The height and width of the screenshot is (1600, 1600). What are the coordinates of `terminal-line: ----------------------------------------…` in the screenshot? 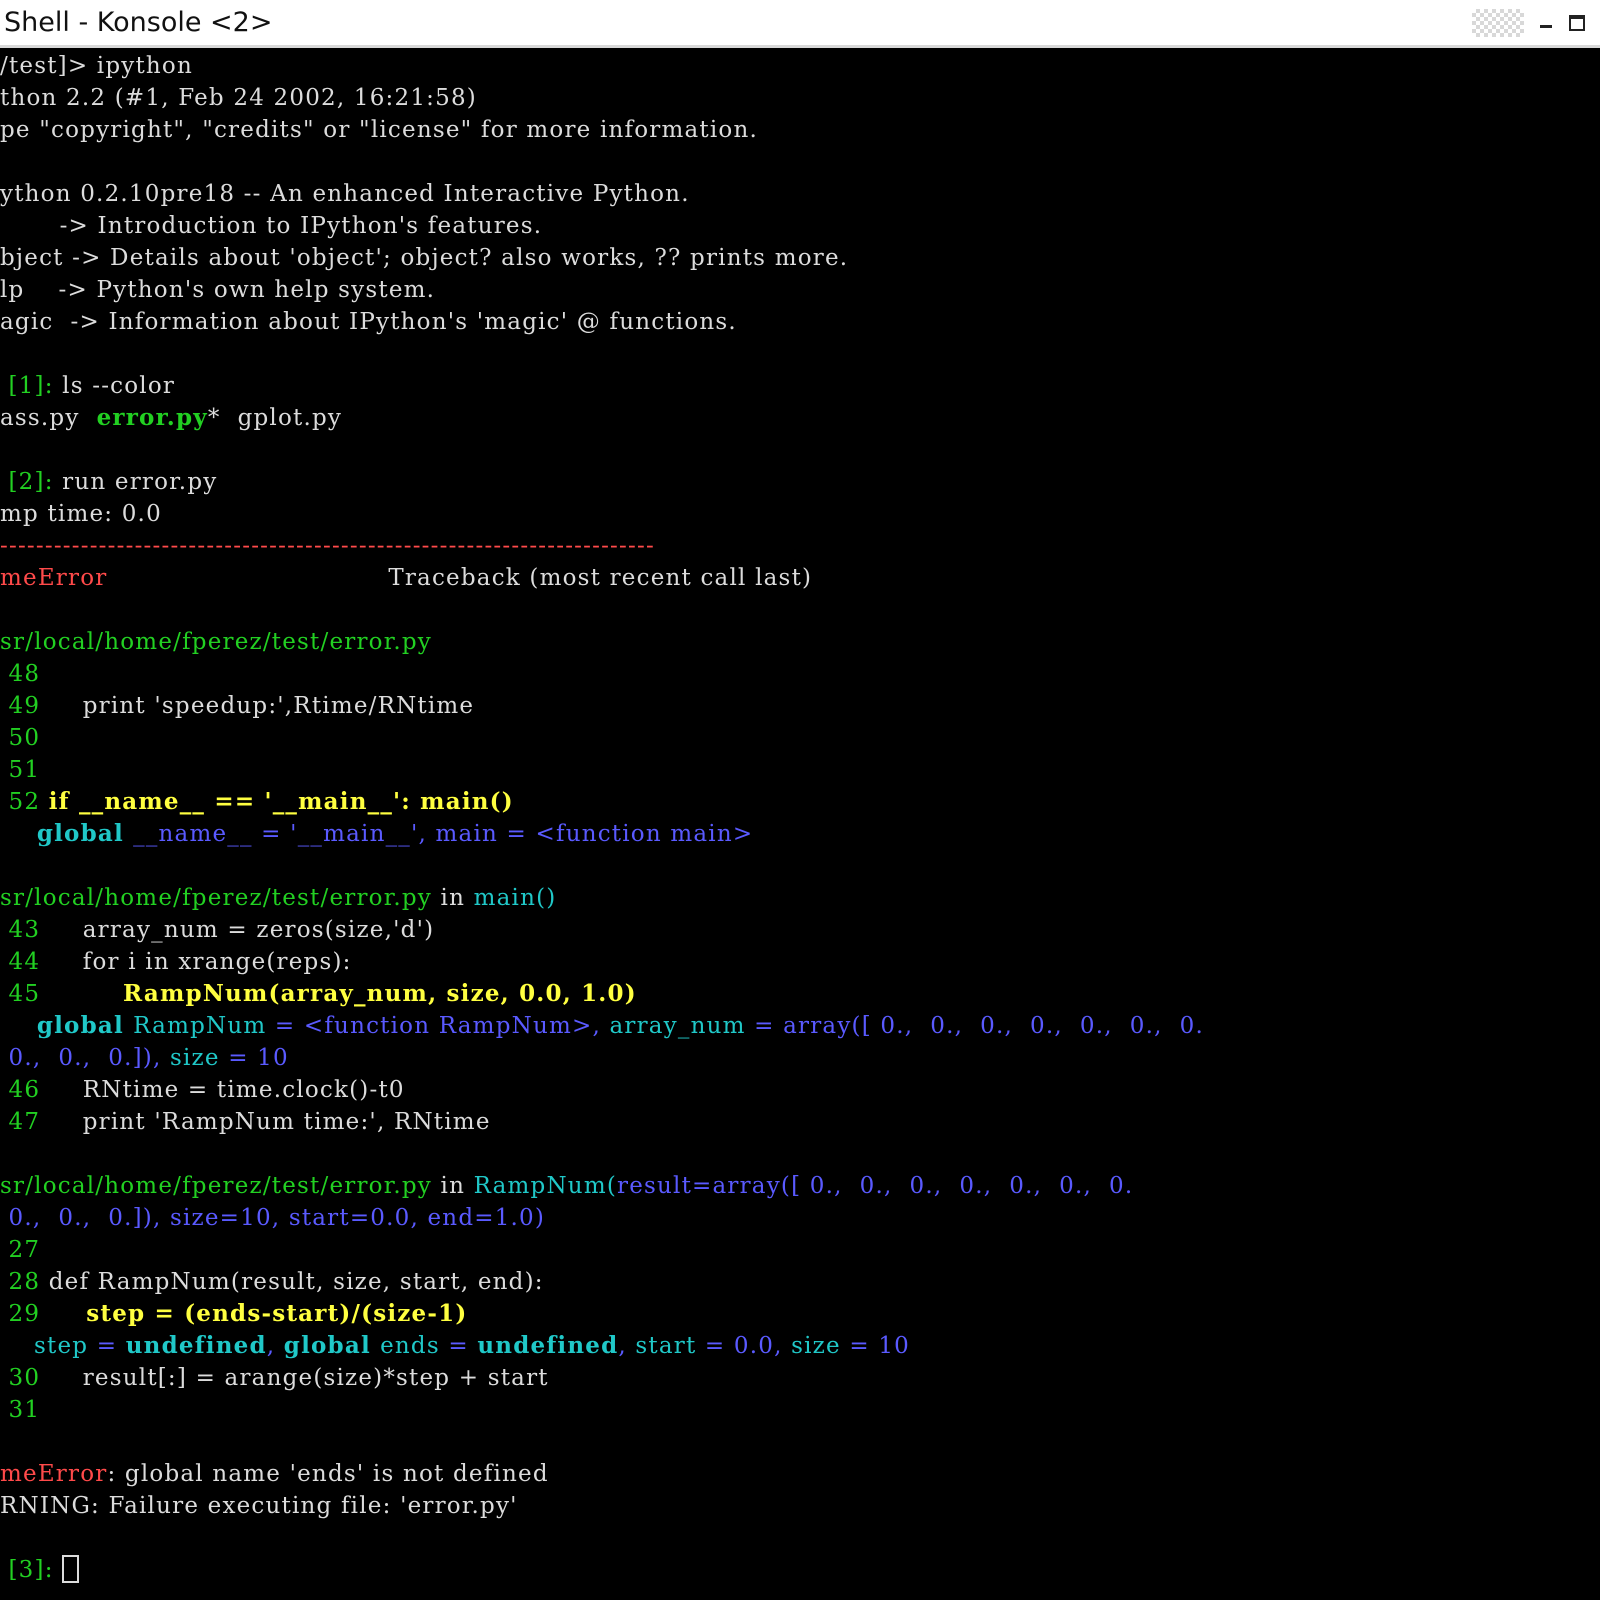 It's located at (800, 546).